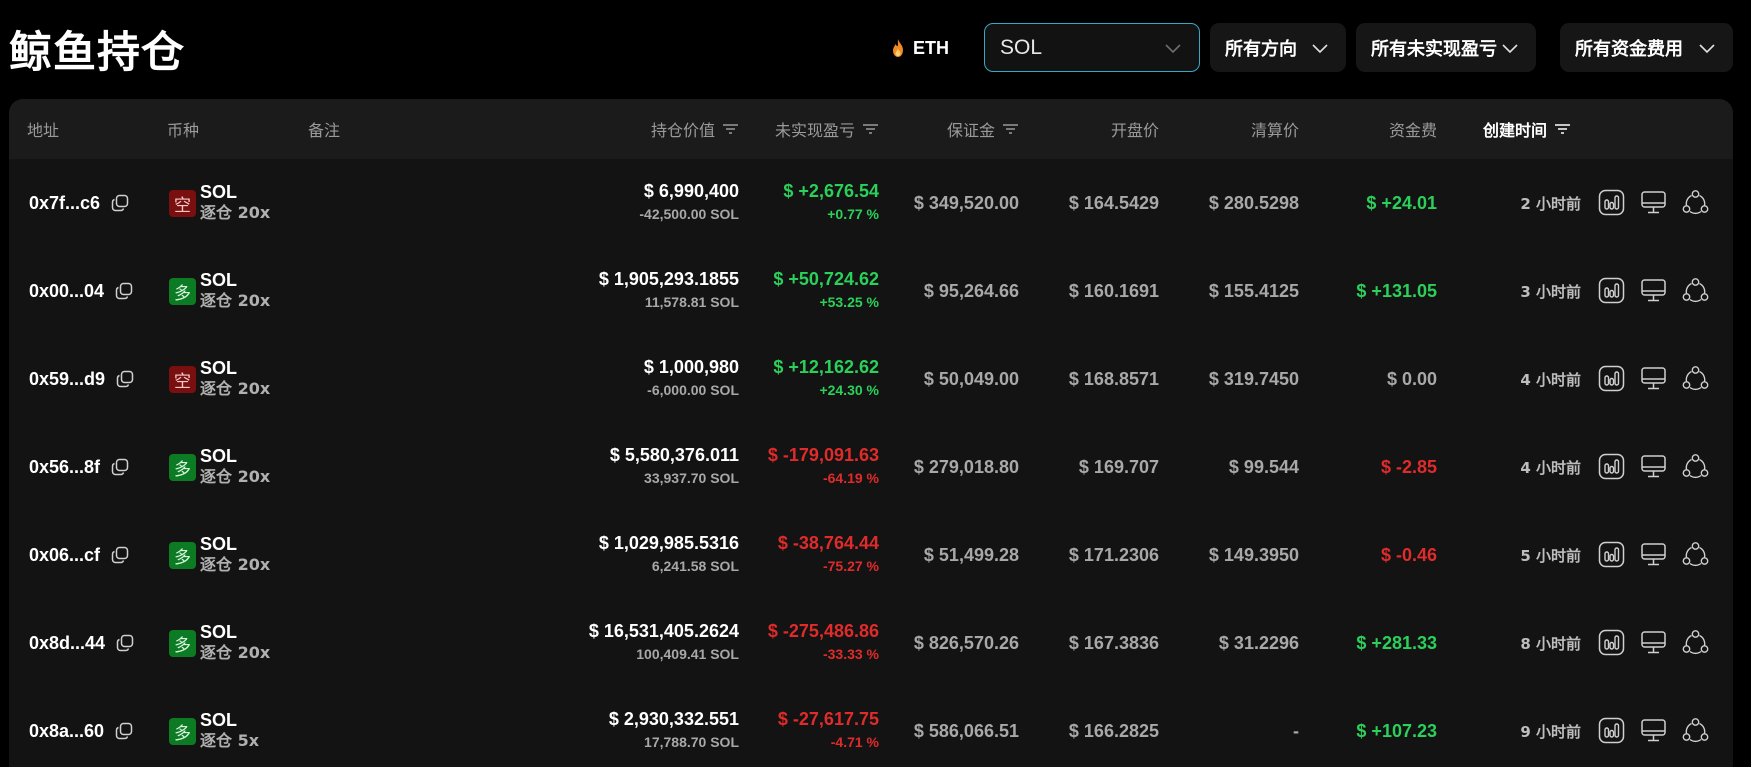 The width and height of the screenshot is (1751, 767). What do you see at coordinates (324, 130) in the screenshot?
I see `column-note: 备注` at bounding box center [324, 130].